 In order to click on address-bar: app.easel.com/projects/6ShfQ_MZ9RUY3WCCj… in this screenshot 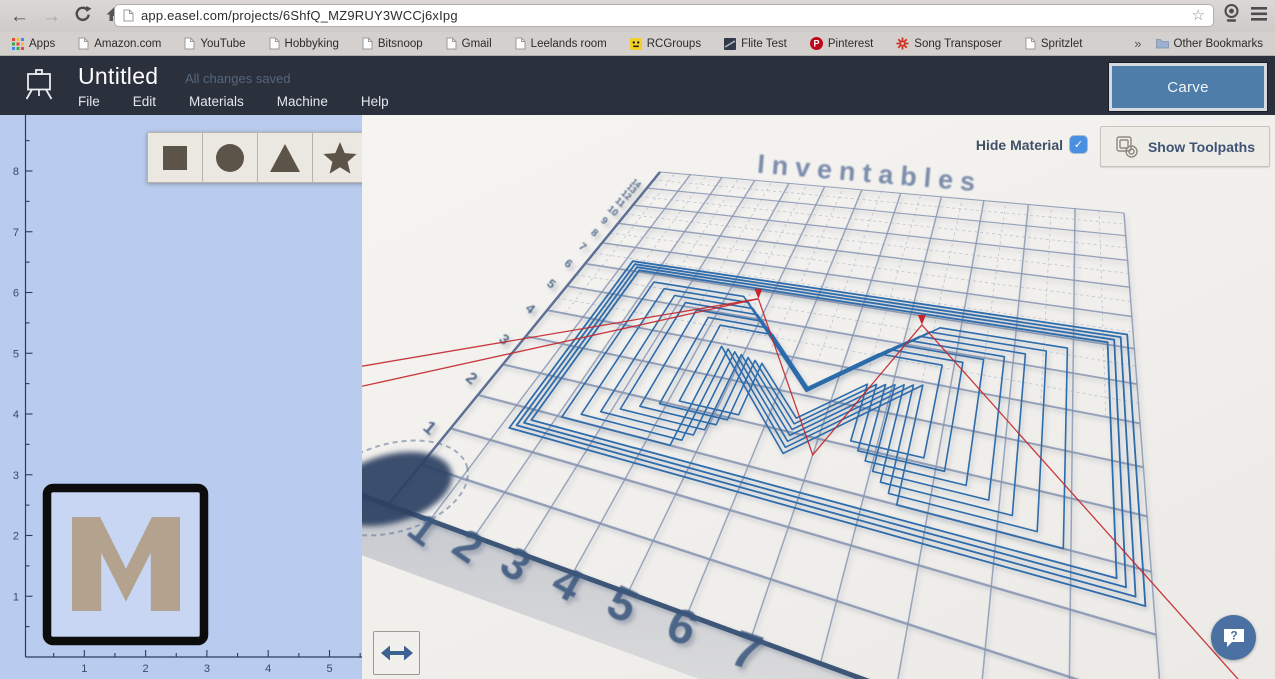, I will do `click(664, 15)`.